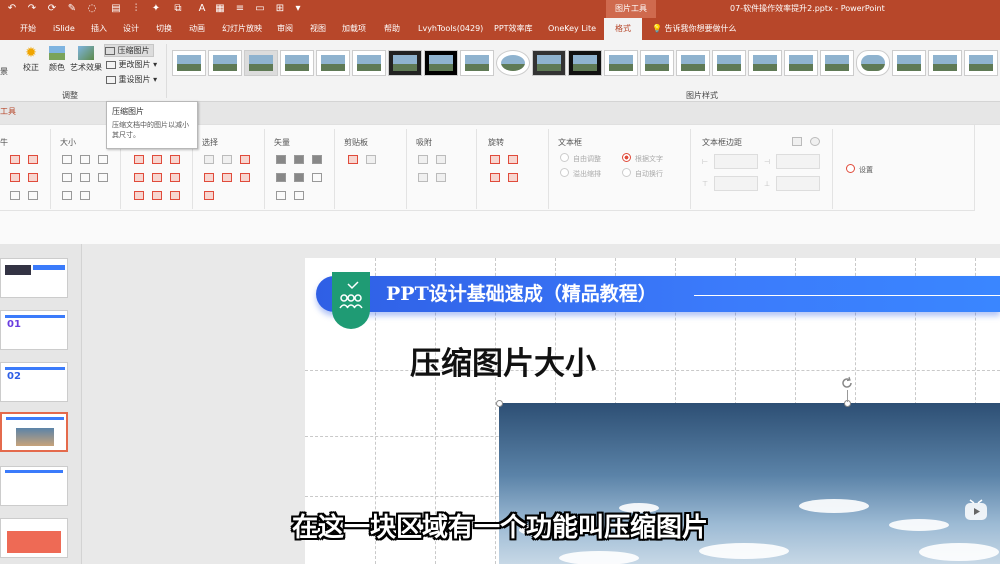  Describe the element at coordinates (33, 195) in the screenshot. I see `layer-icon` at that location.